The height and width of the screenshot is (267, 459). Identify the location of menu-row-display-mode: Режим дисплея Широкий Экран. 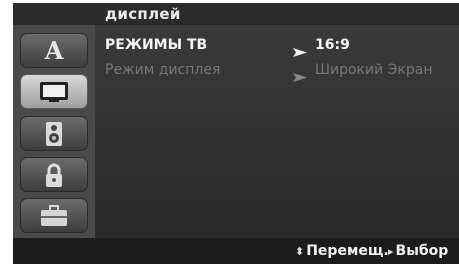
(280, 73).